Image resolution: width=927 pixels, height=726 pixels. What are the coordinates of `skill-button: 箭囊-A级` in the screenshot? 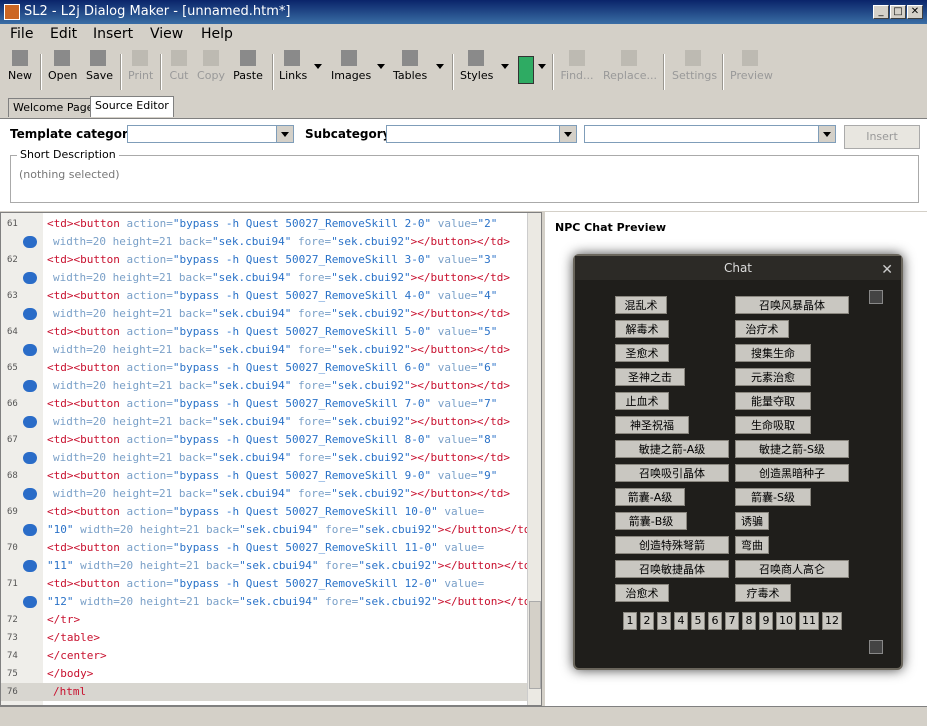 It's located at (650, 497).